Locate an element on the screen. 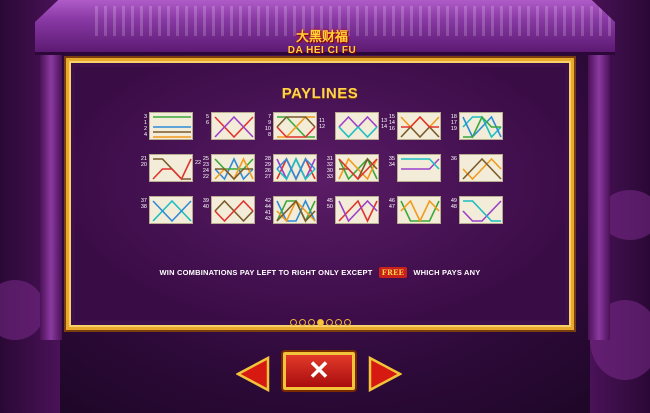 This screenshot has height=413, width=650. payline-numbers: 39 40 is located at coordinates (203, 204).